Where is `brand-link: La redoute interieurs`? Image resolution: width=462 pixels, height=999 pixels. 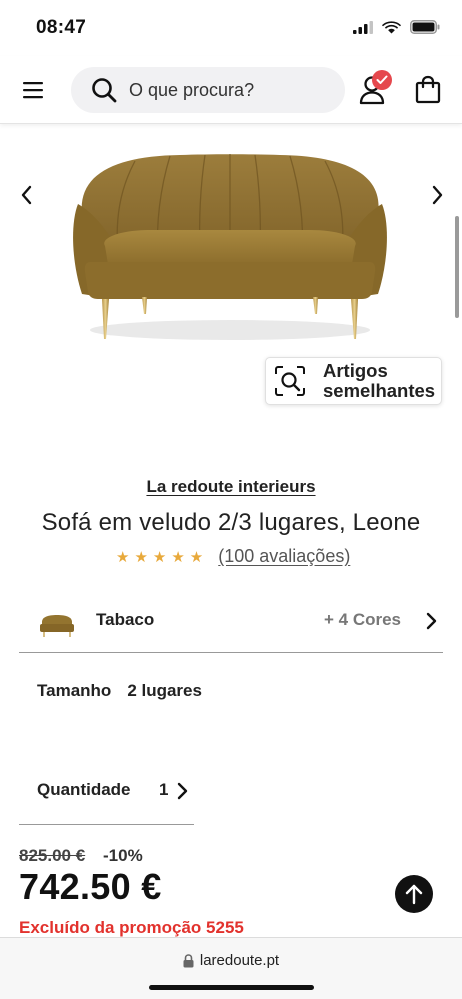 brand-link: La redoute interieurs is located at coordinates (231, 487).